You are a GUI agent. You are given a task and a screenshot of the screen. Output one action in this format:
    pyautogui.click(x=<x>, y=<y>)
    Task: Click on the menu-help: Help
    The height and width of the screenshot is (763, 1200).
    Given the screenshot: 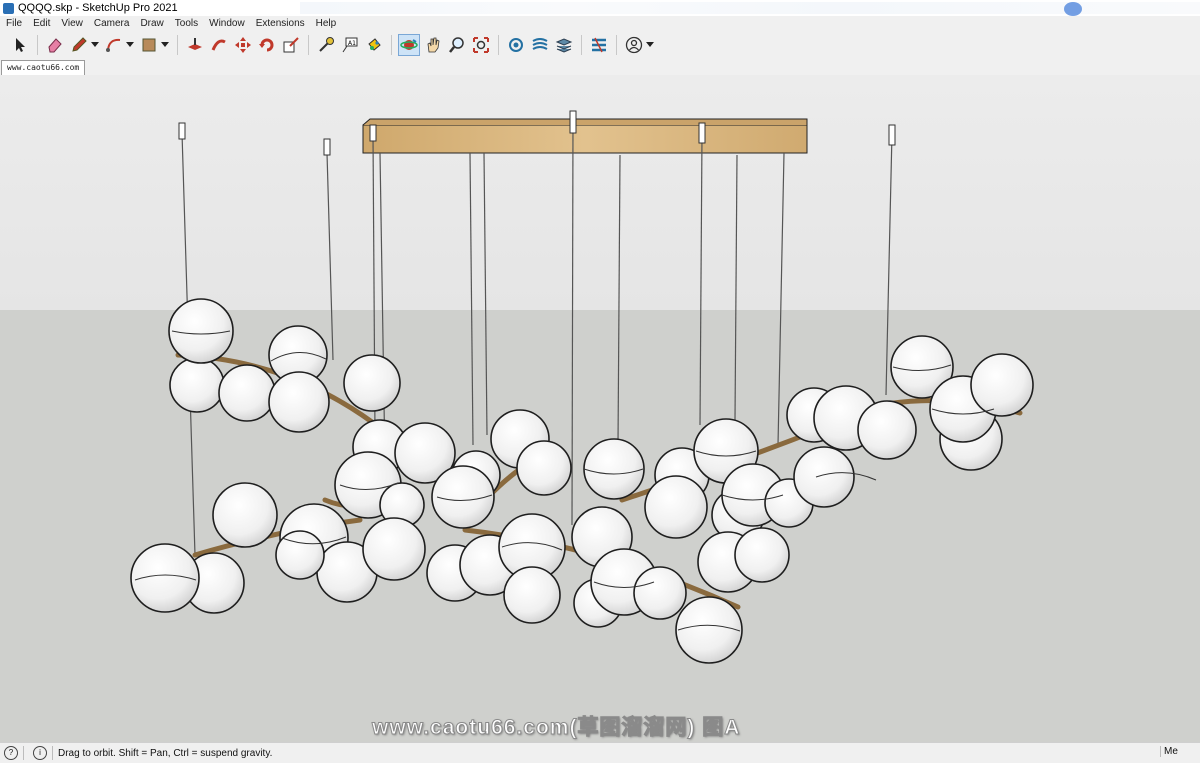 What is the action you would take?
    pyautogui.click(x=326, y=23)
    